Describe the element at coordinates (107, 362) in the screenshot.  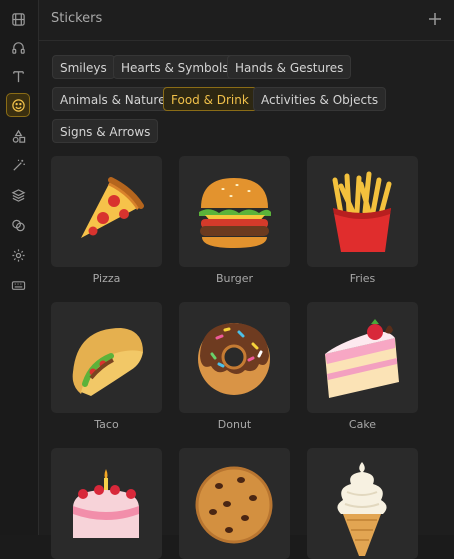
I see `taco-icon` at that location.